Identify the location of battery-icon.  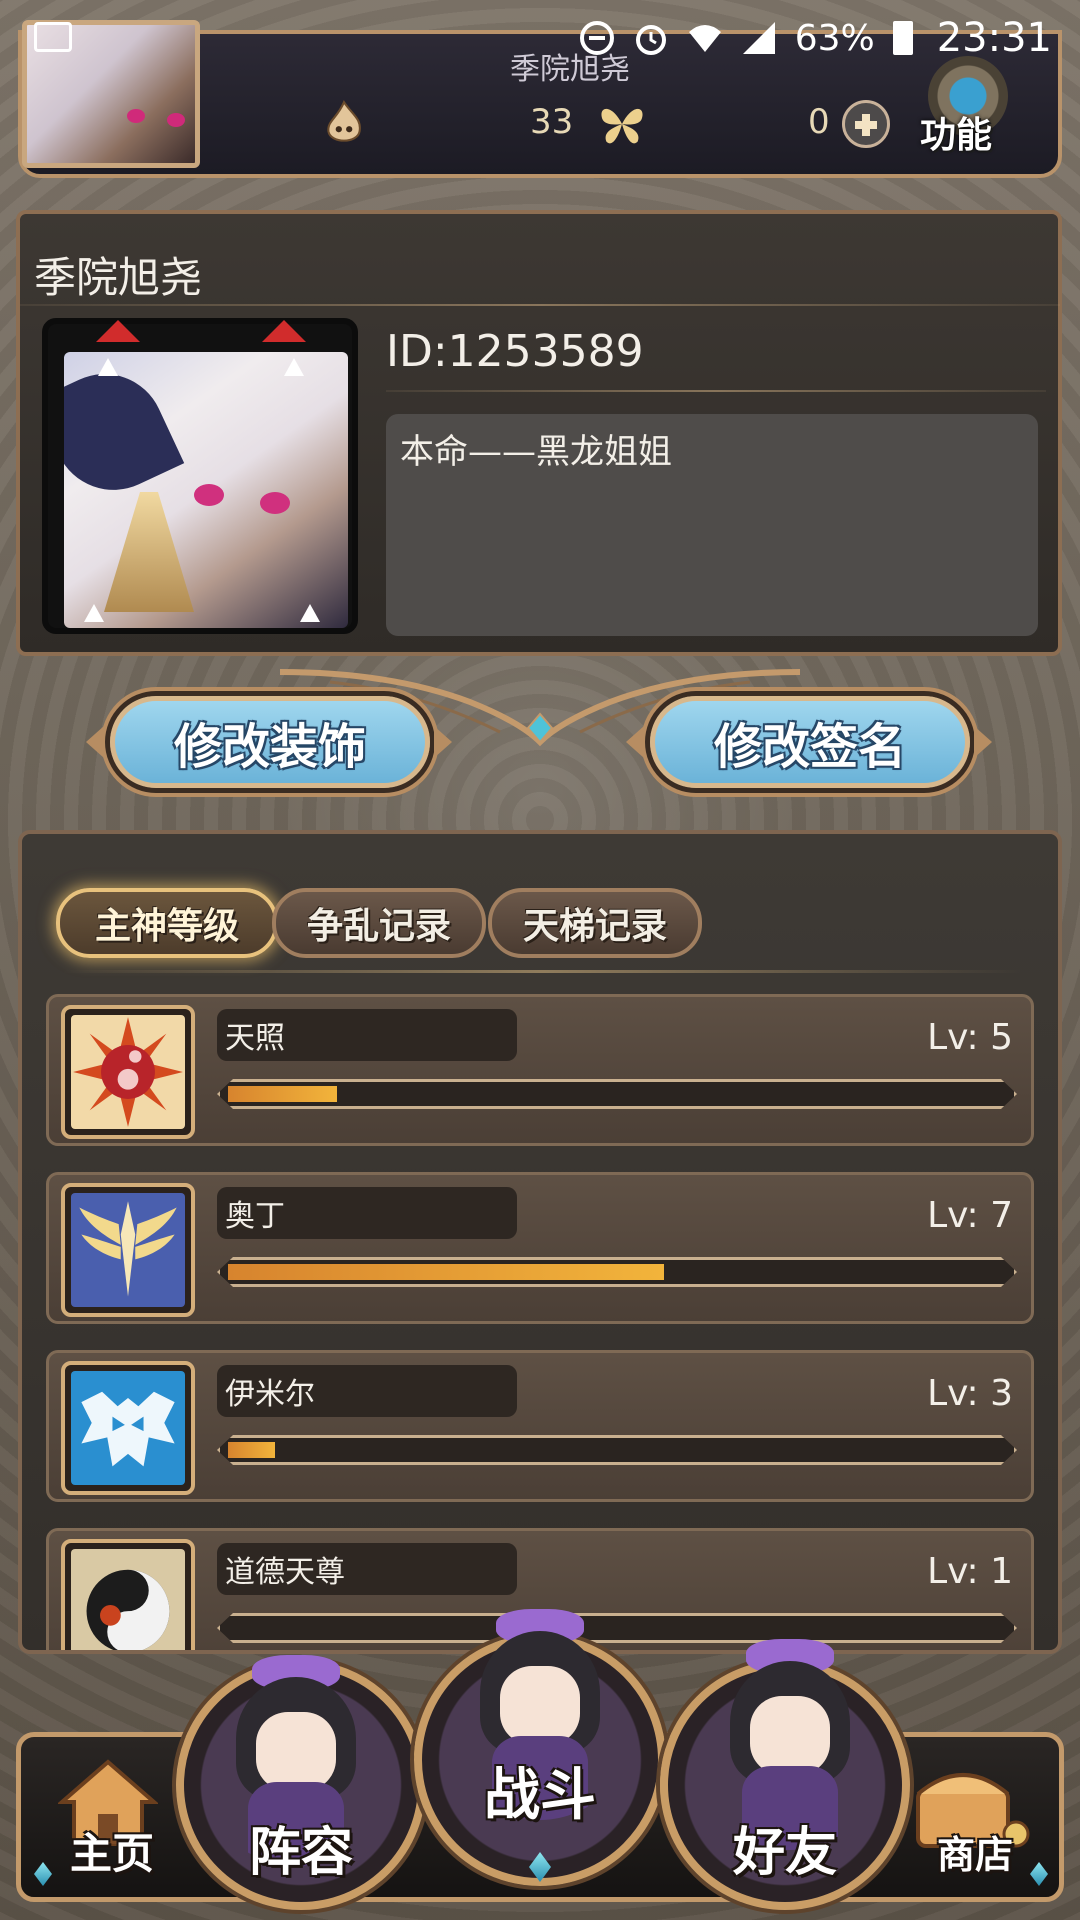
(902, 38).